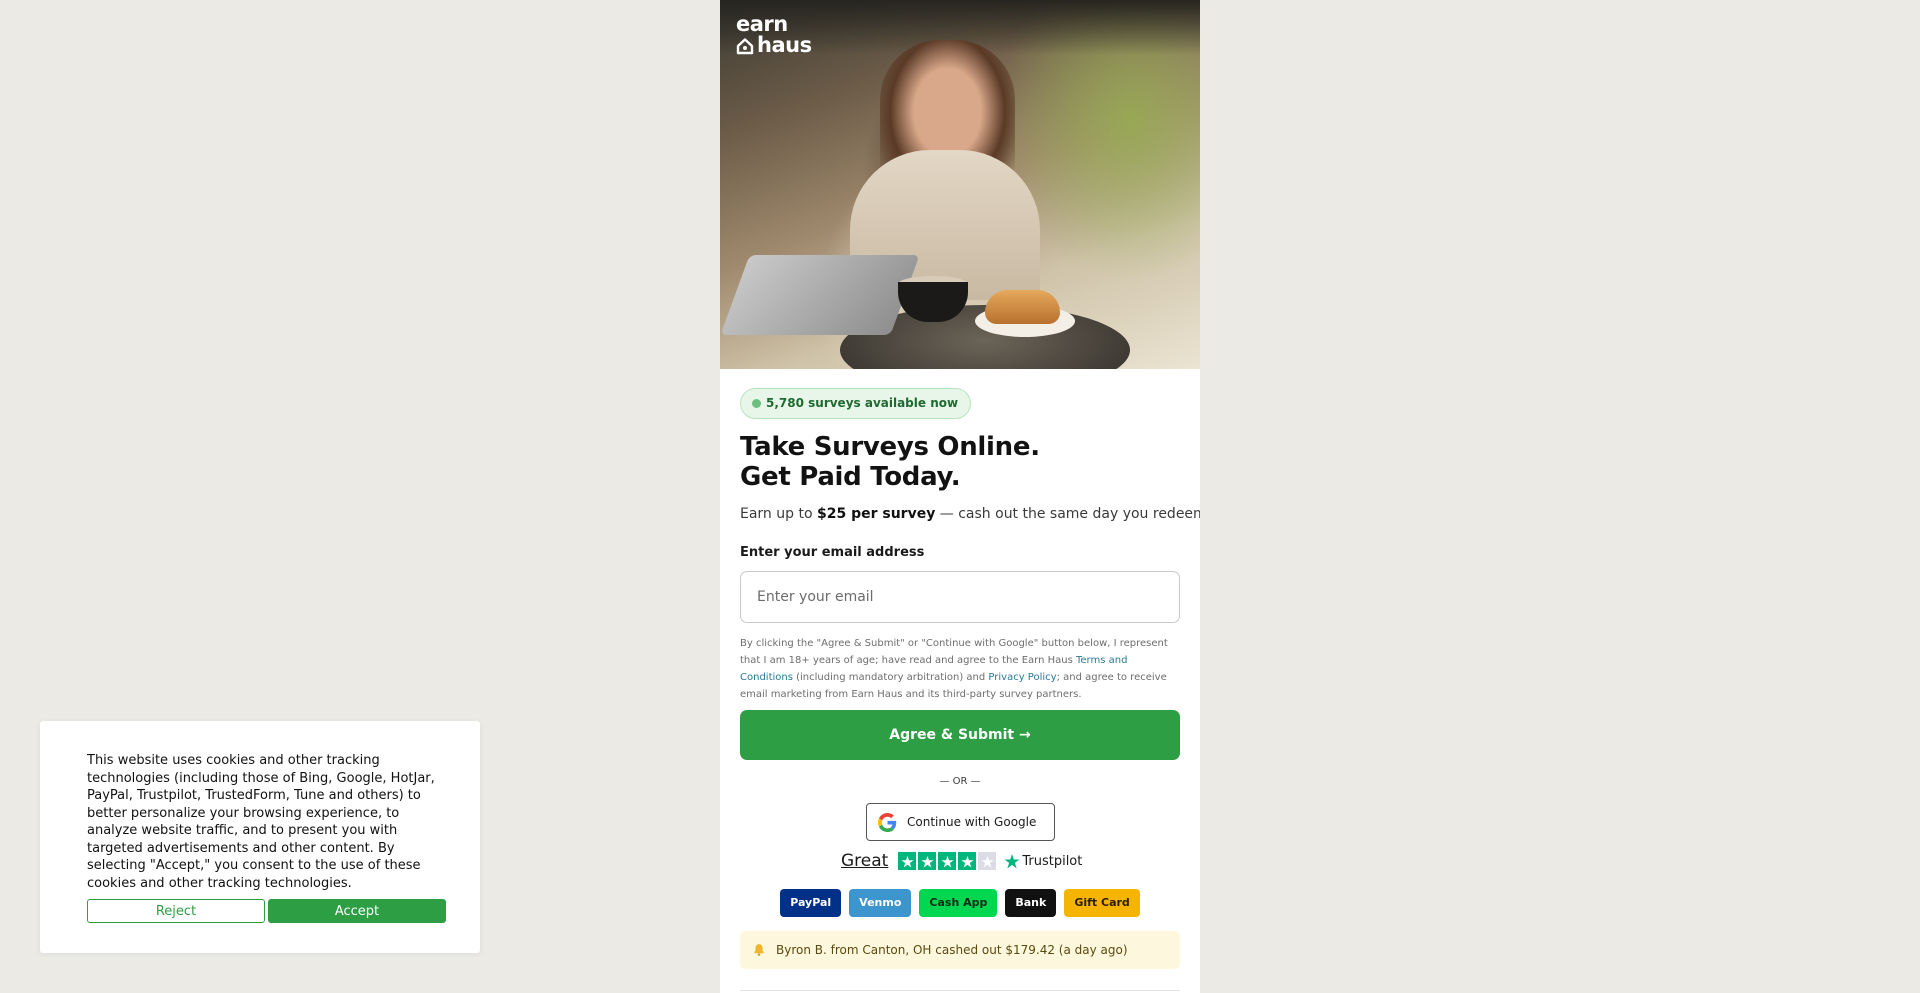 The image size is (1920, 993). I want to click on email-label: Enter your email address, so click(832, 552).